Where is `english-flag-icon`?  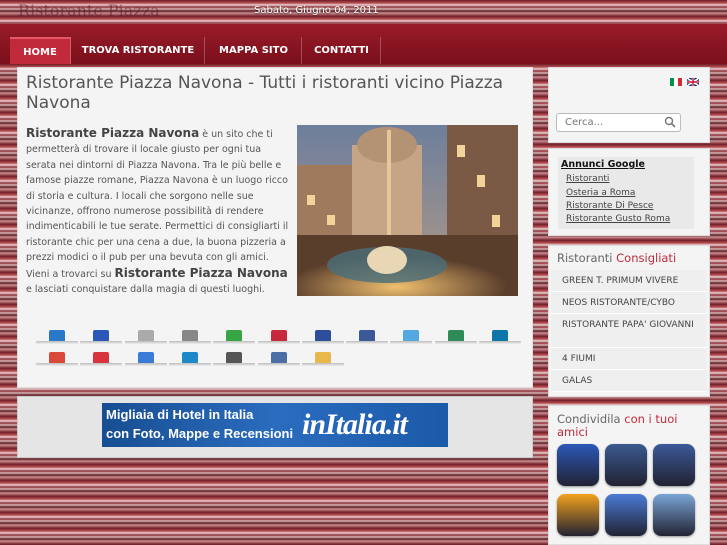 english-flag-icon is located at coordinates (693, 82).